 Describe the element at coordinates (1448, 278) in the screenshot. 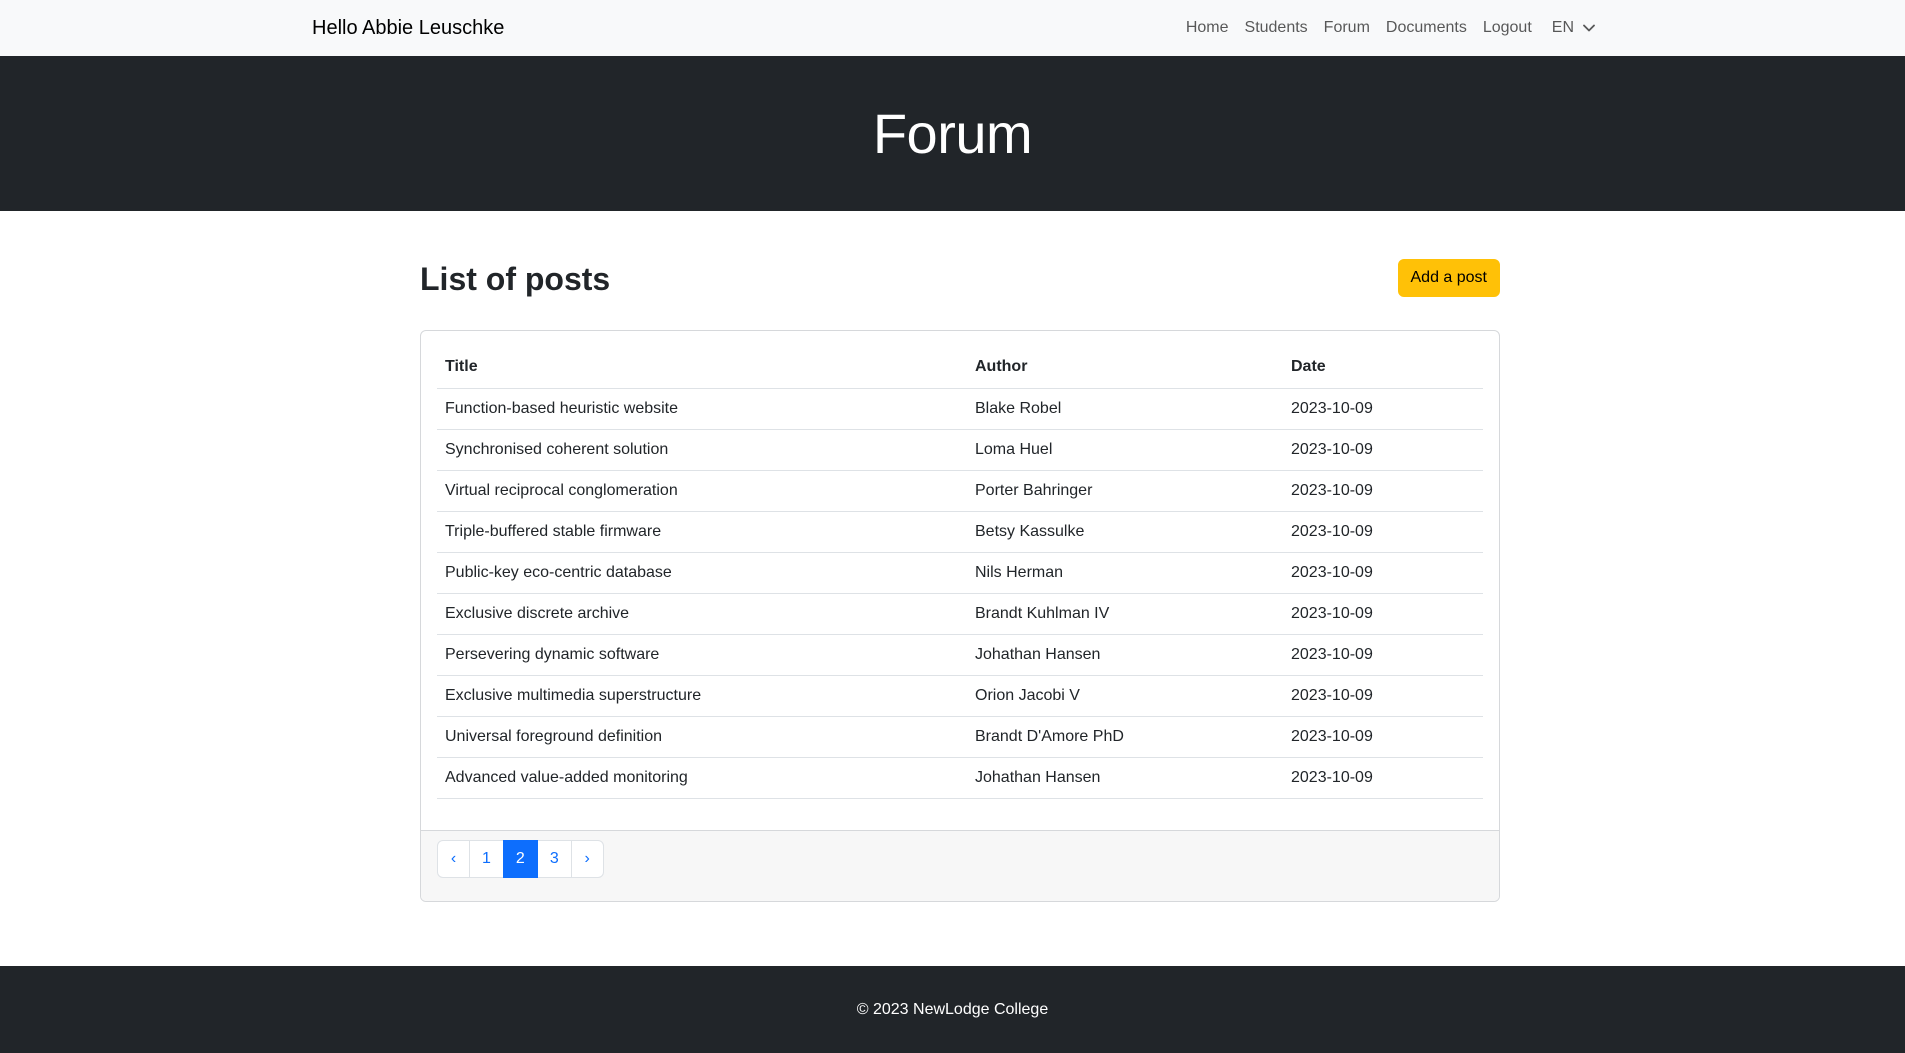

I see `add-post-button: Add a post` at that location.